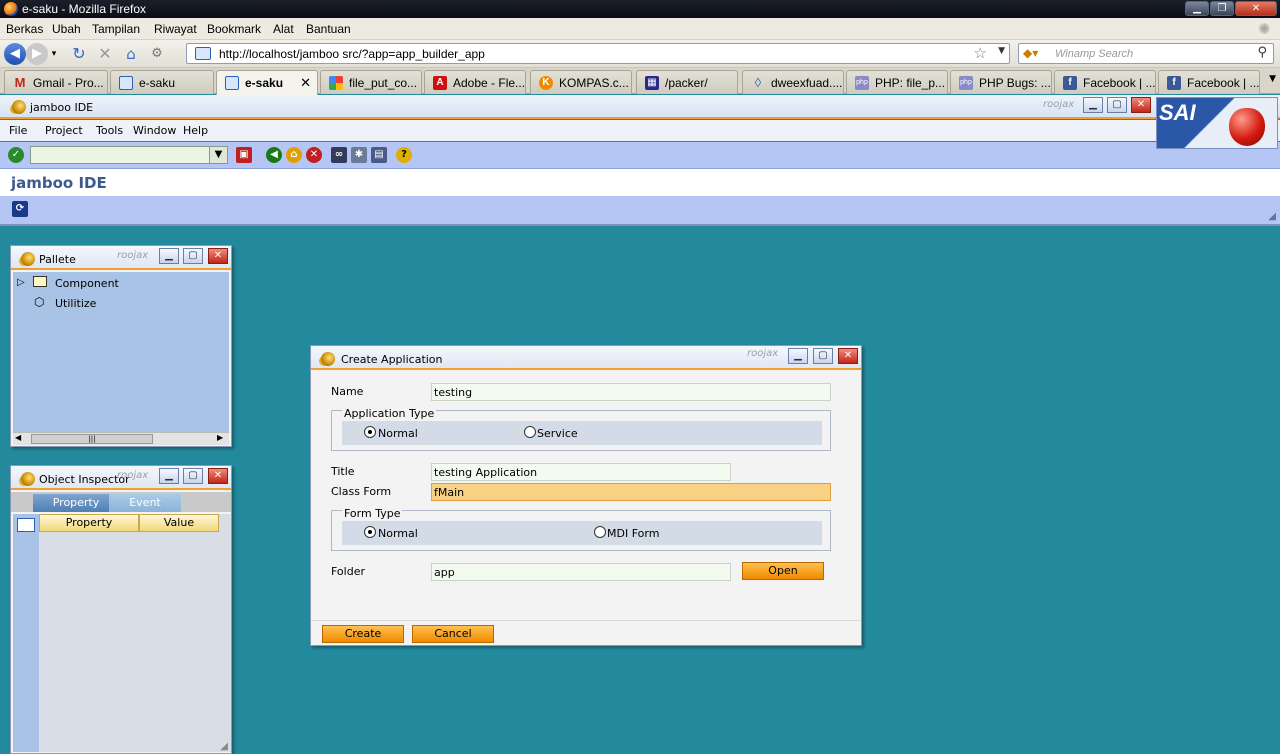 The width and height of the screenshot is (1280, 754). What do you see at coordinates (363, 634) in the screenshot?
I see `create-button: Create` at bounding box center [363, 634].